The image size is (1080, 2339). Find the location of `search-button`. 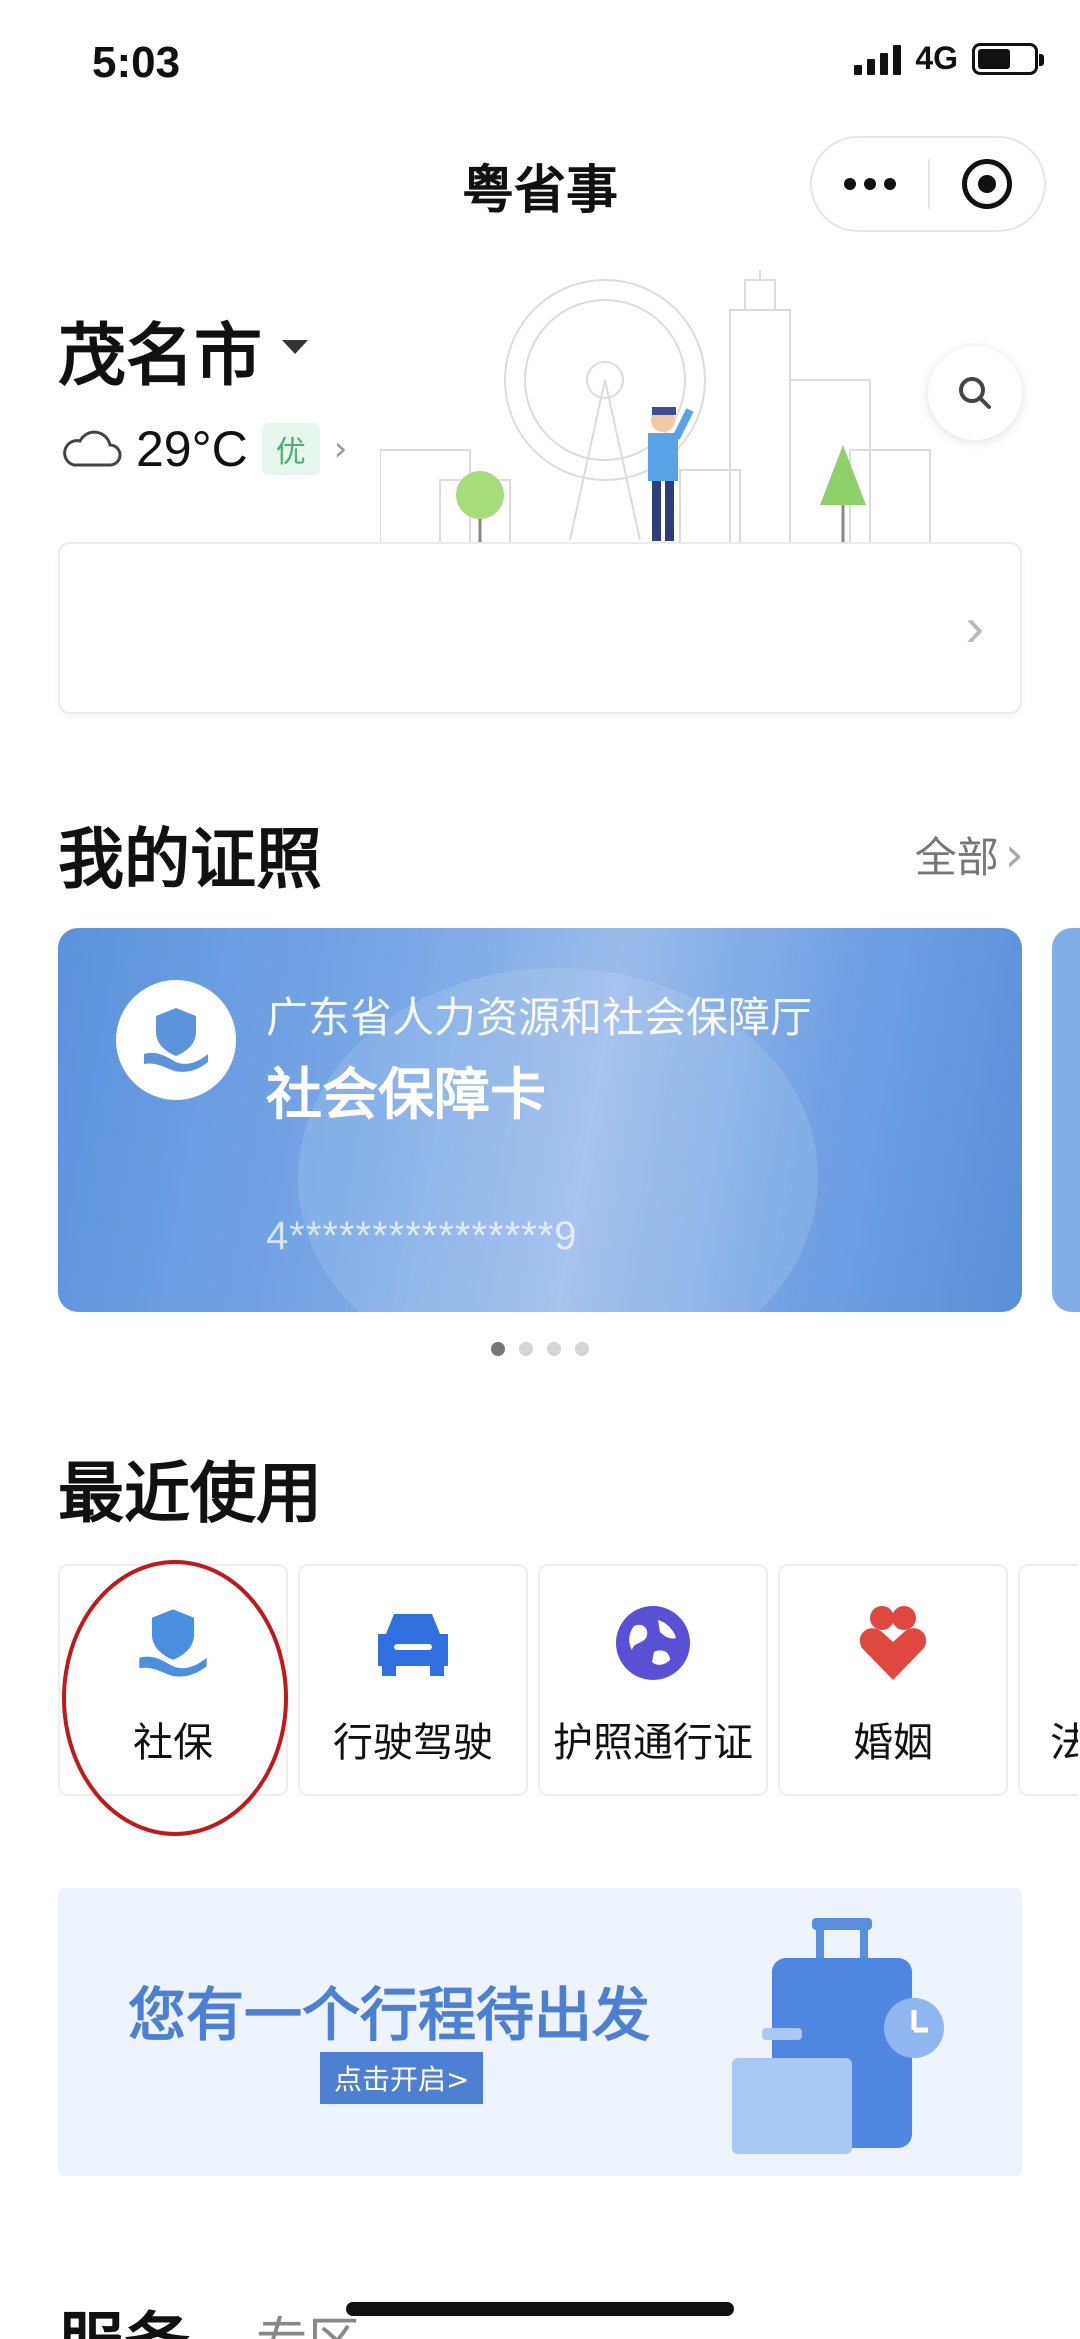

search-button is located at coordinates (975, 393).